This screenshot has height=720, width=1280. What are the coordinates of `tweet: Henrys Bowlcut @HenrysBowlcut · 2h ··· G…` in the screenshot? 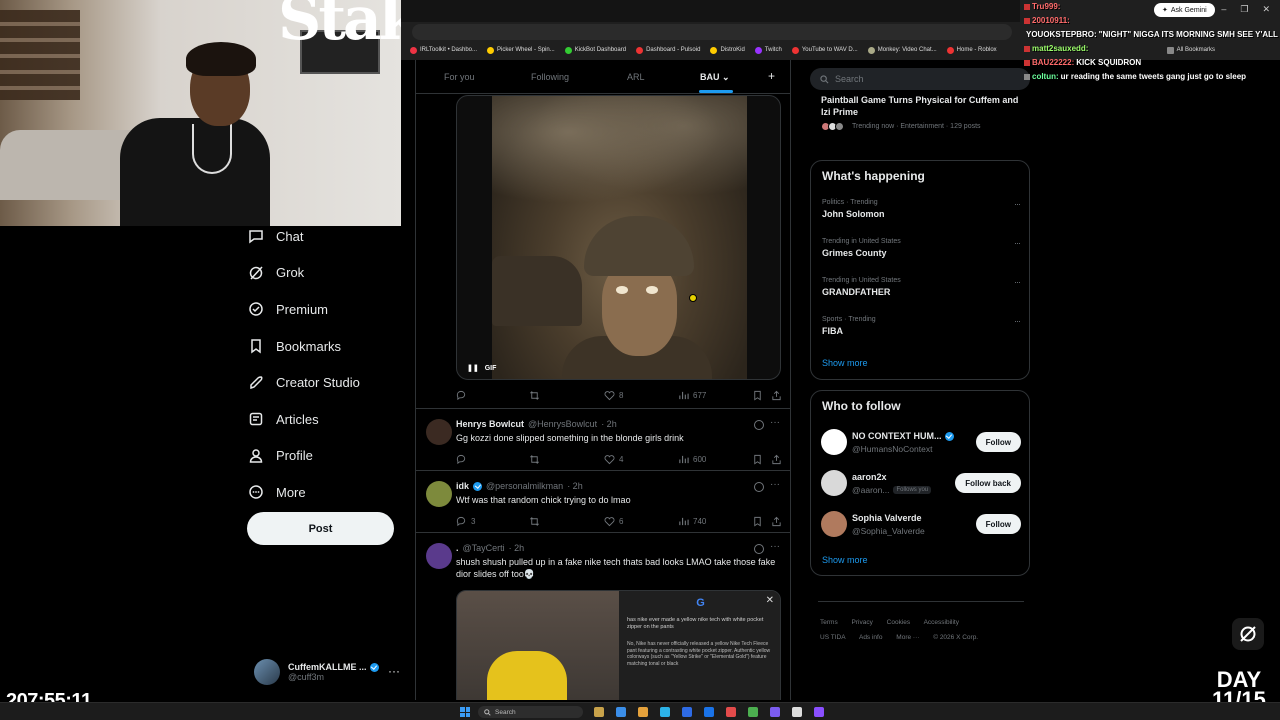 It's located at (603, 439).